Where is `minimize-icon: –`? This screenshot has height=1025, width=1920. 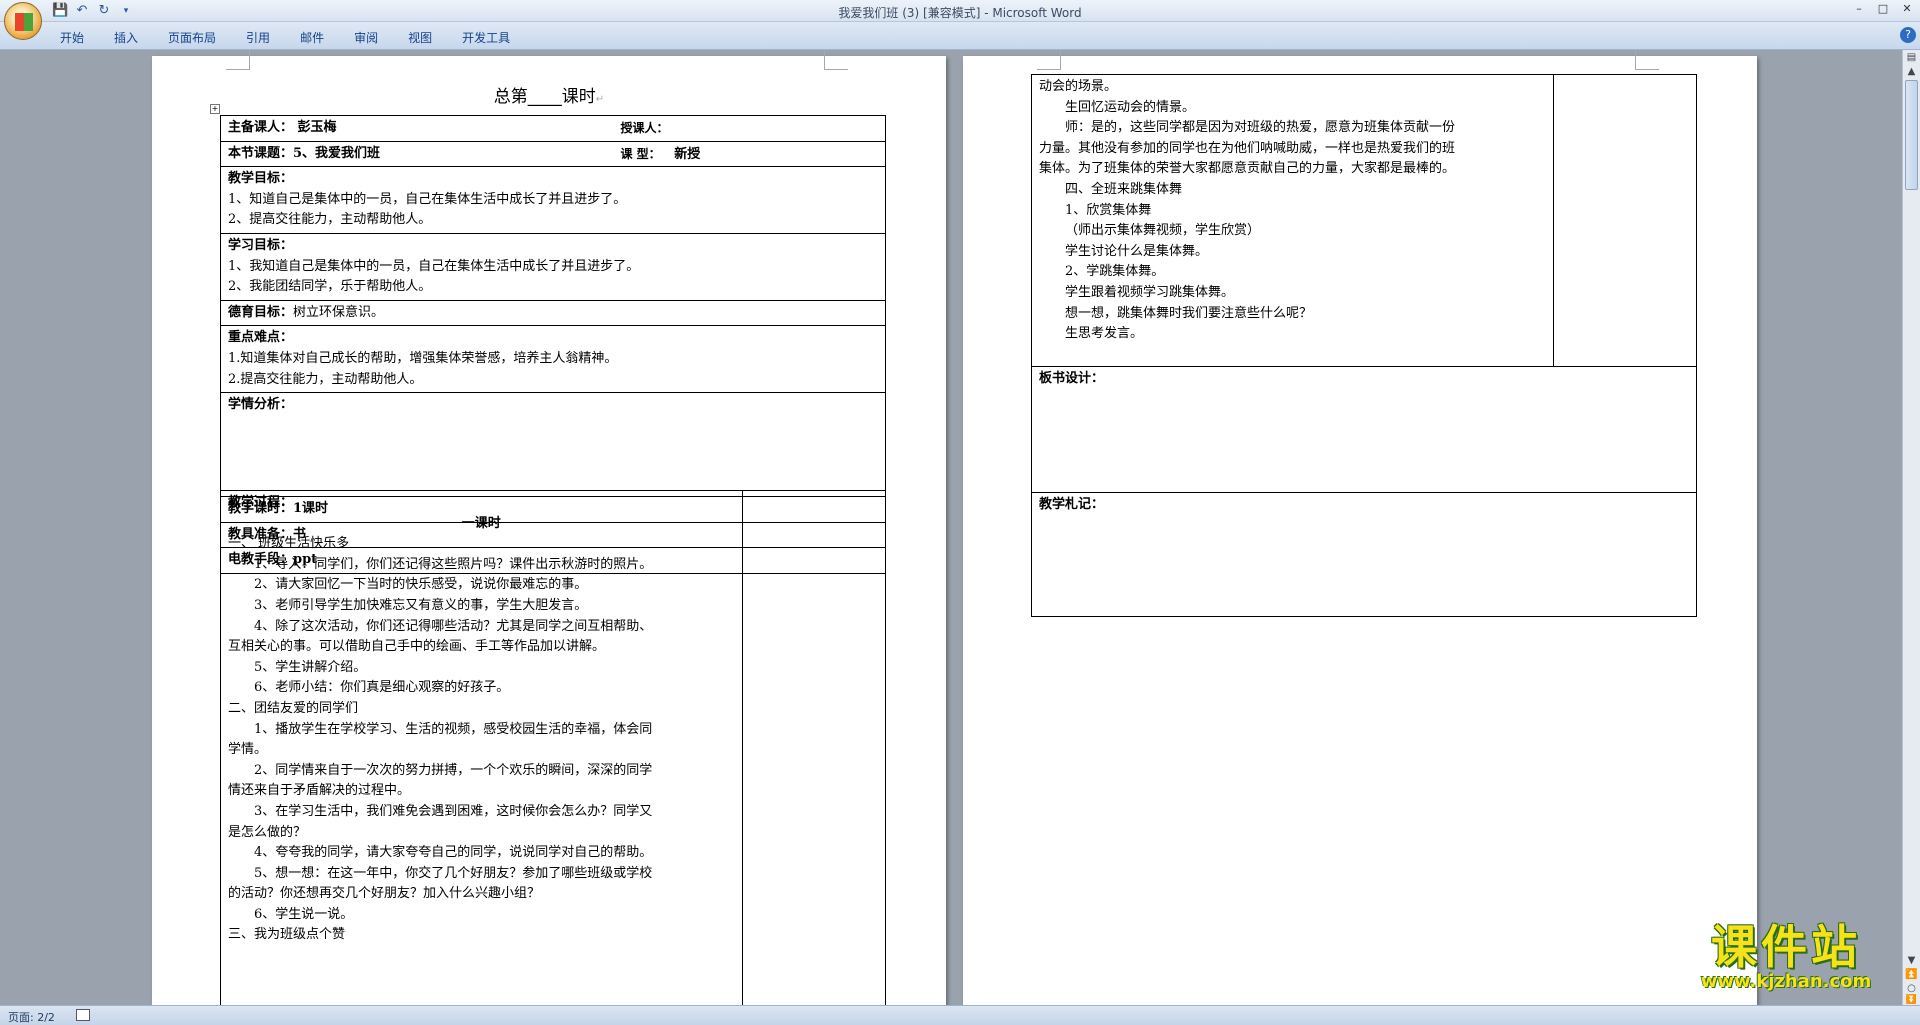 minimize-icon: – is located at coordinates (1859, 9).